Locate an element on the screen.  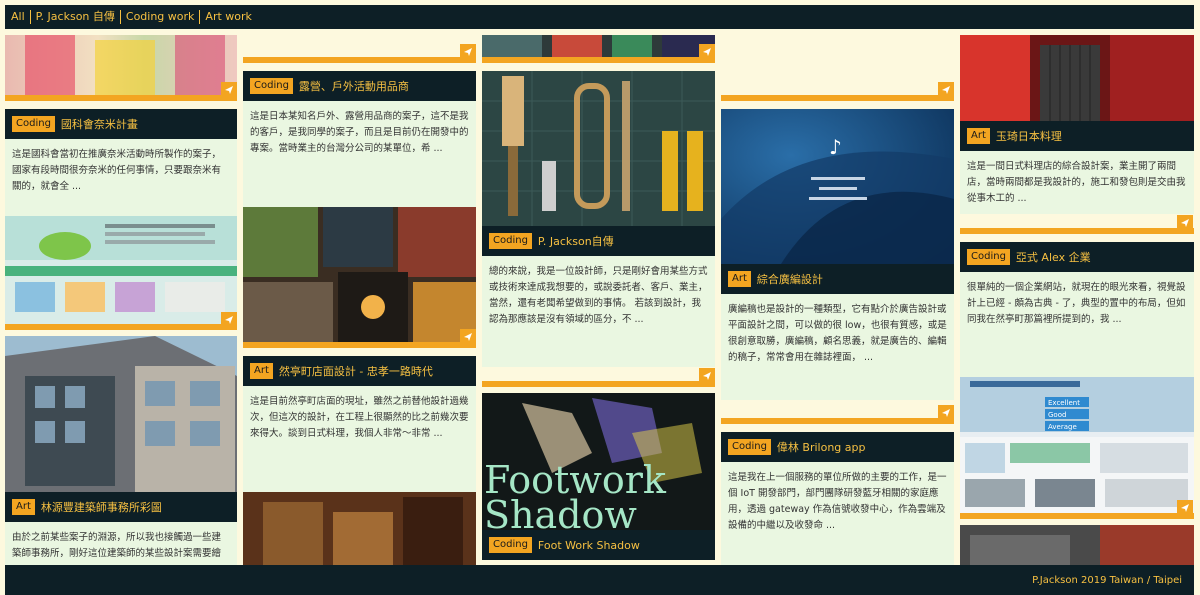
card-header: Coding 露營、戶外活動用品商 is located at coordinates (359, 86).